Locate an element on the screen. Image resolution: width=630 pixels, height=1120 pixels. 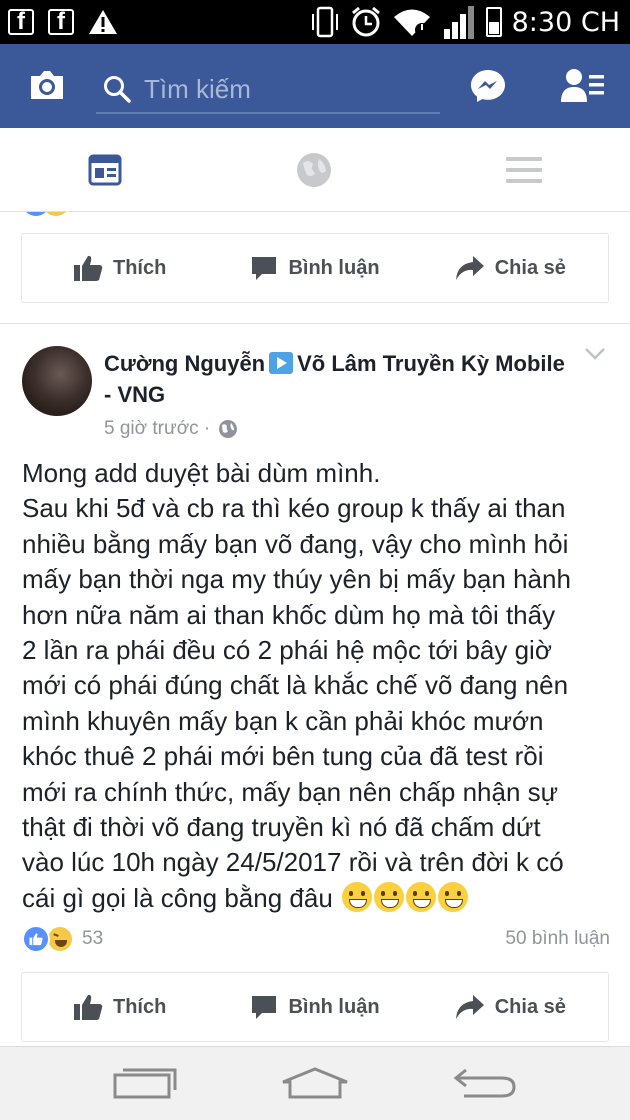
reaction-icons-peek is located at coordinates (46, 214).